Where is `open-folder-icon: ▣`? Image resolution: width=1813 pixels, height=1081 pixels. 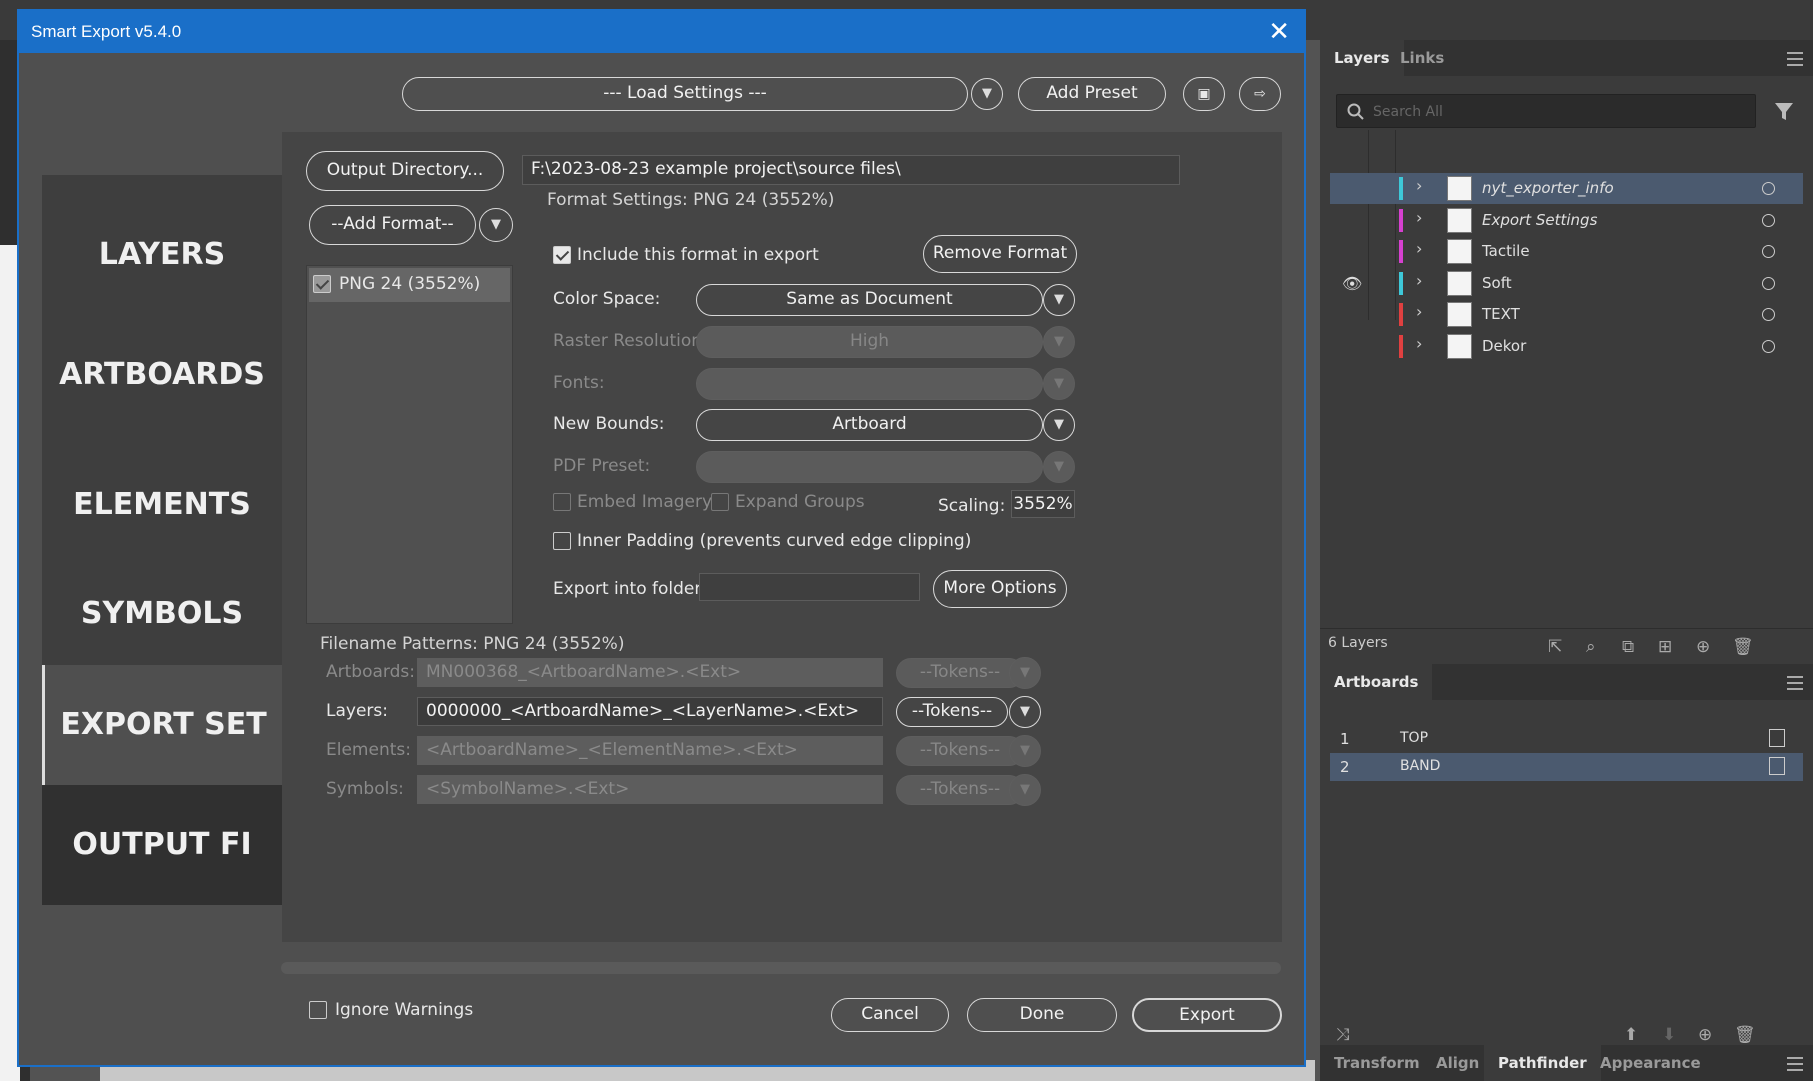
open-folder-icon: ▣ is located at coordinates (1204, 94).